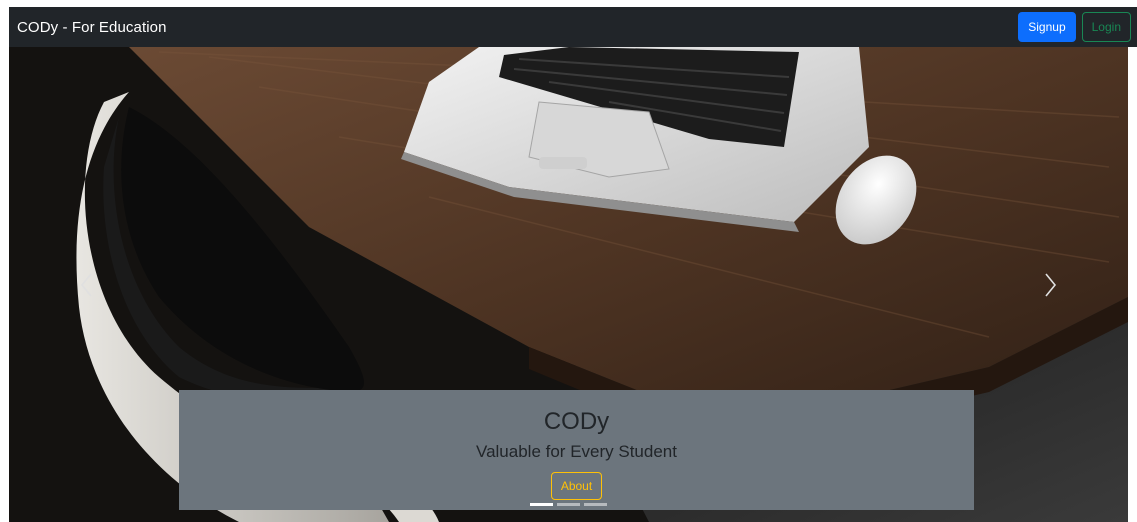 This screenshot has height=522, width=1137. Describe the element at coordinates (1106, 27) in the screenshot. I see `login-button: Login` at that location.